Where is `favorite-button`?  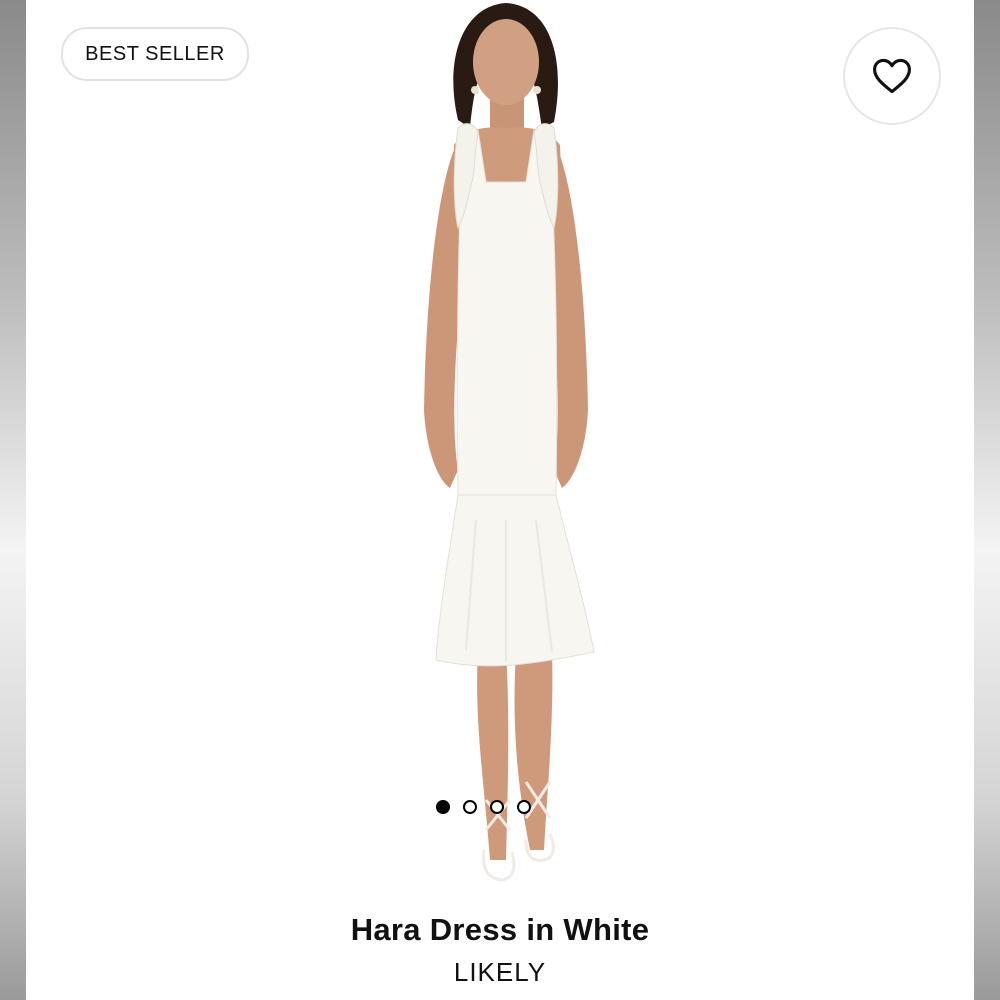 favorite-button is located at coordinates (892, 76).